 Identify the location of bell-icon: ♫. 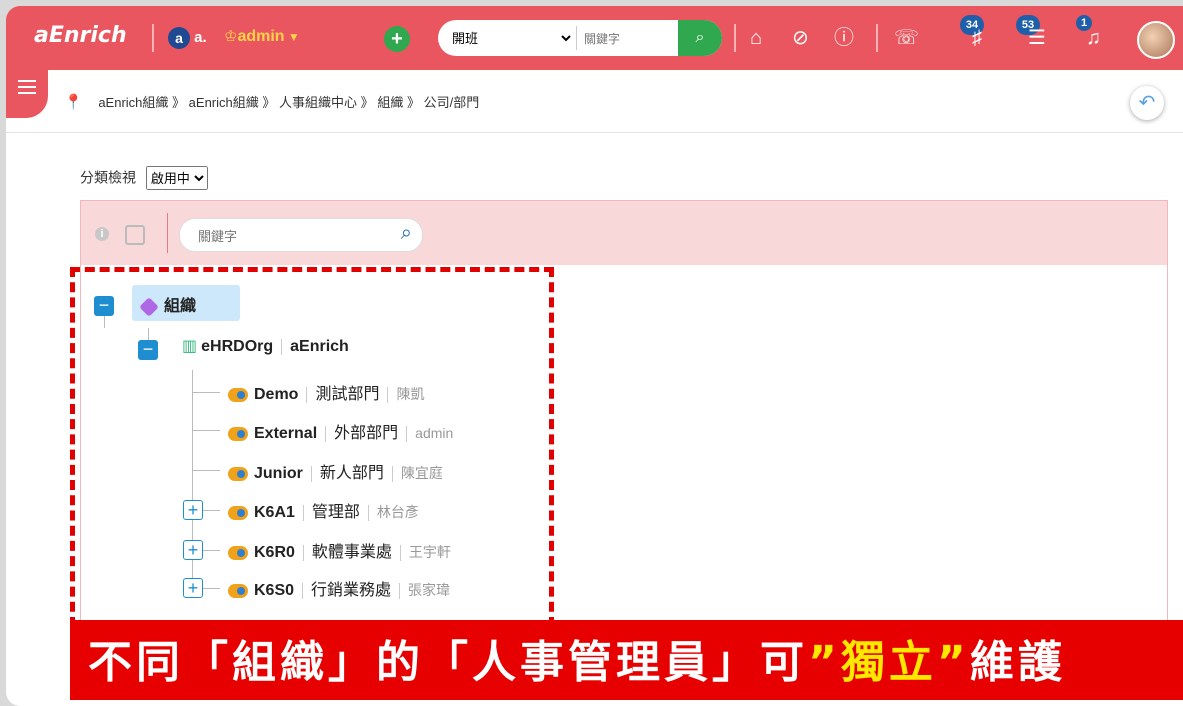
(1093, 38).